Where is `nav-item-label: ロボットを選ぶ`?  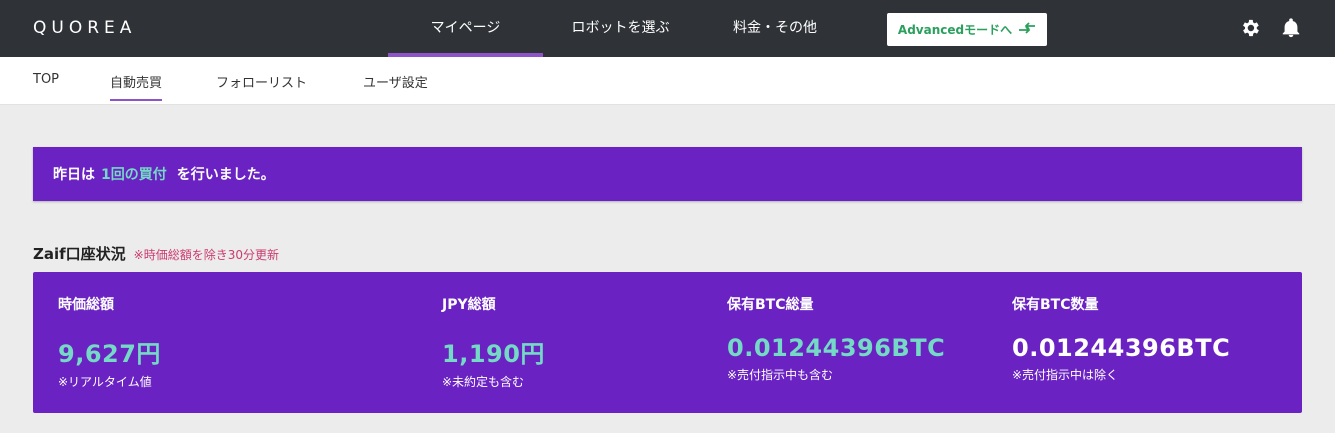
nav-item-label: ロボットを選ぶ is located at coordinates (620, 28).